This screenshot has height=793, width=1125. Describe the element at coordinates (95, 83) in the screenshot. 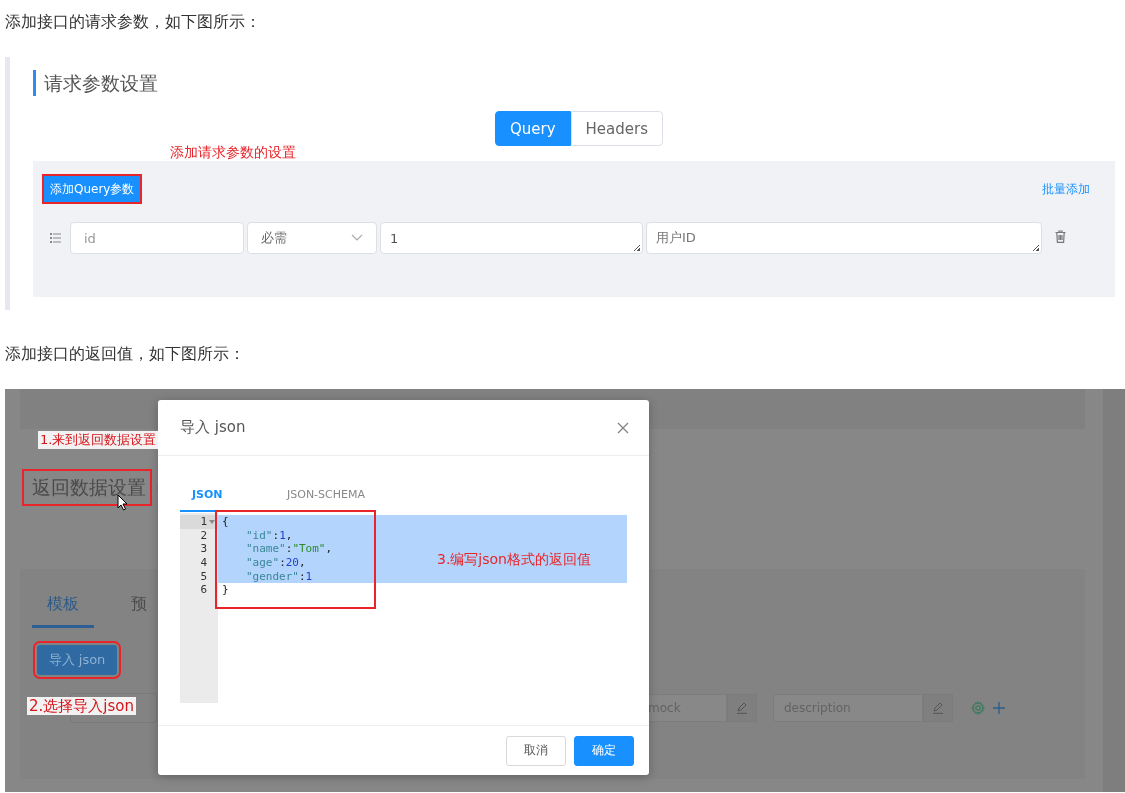

I see `section-heading: 请求参数设置` at that location.